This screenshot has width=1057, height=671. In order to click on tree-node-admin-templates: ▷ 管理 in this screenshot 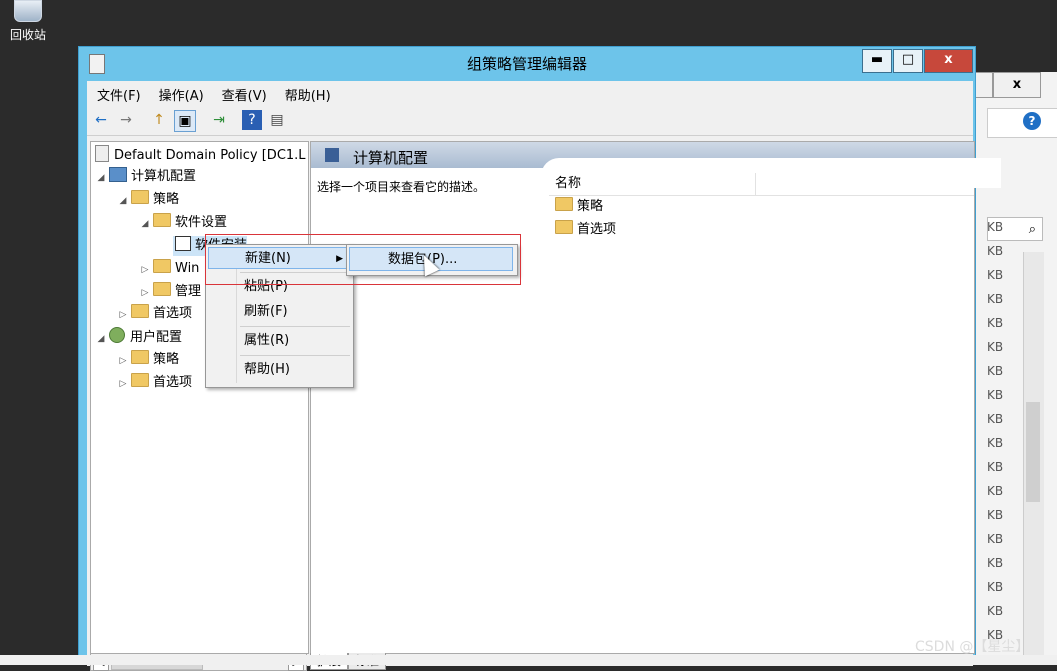, I will do `click(170, 292)`.